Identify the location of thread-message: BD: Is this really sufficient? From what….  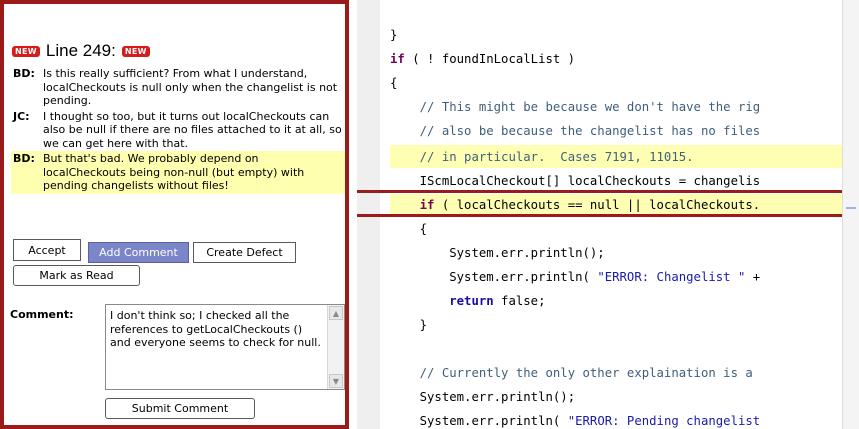
(178, 87).